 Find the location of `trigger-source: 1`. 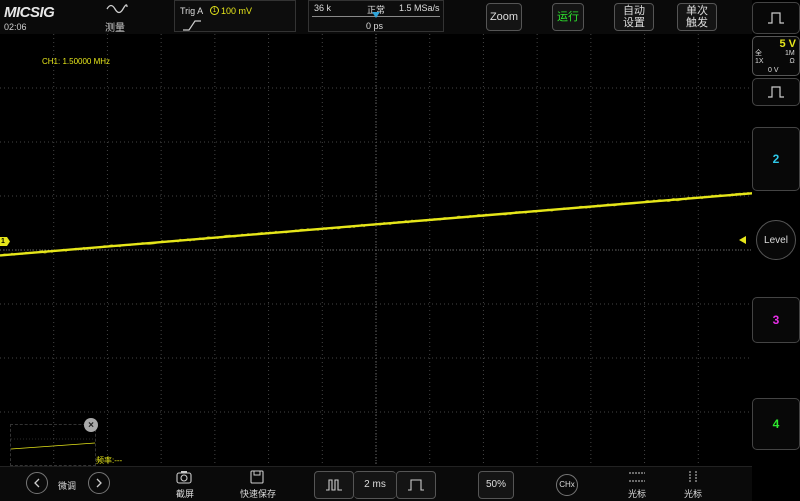

trigger-source: 1 is located at coordinates (214, 10).